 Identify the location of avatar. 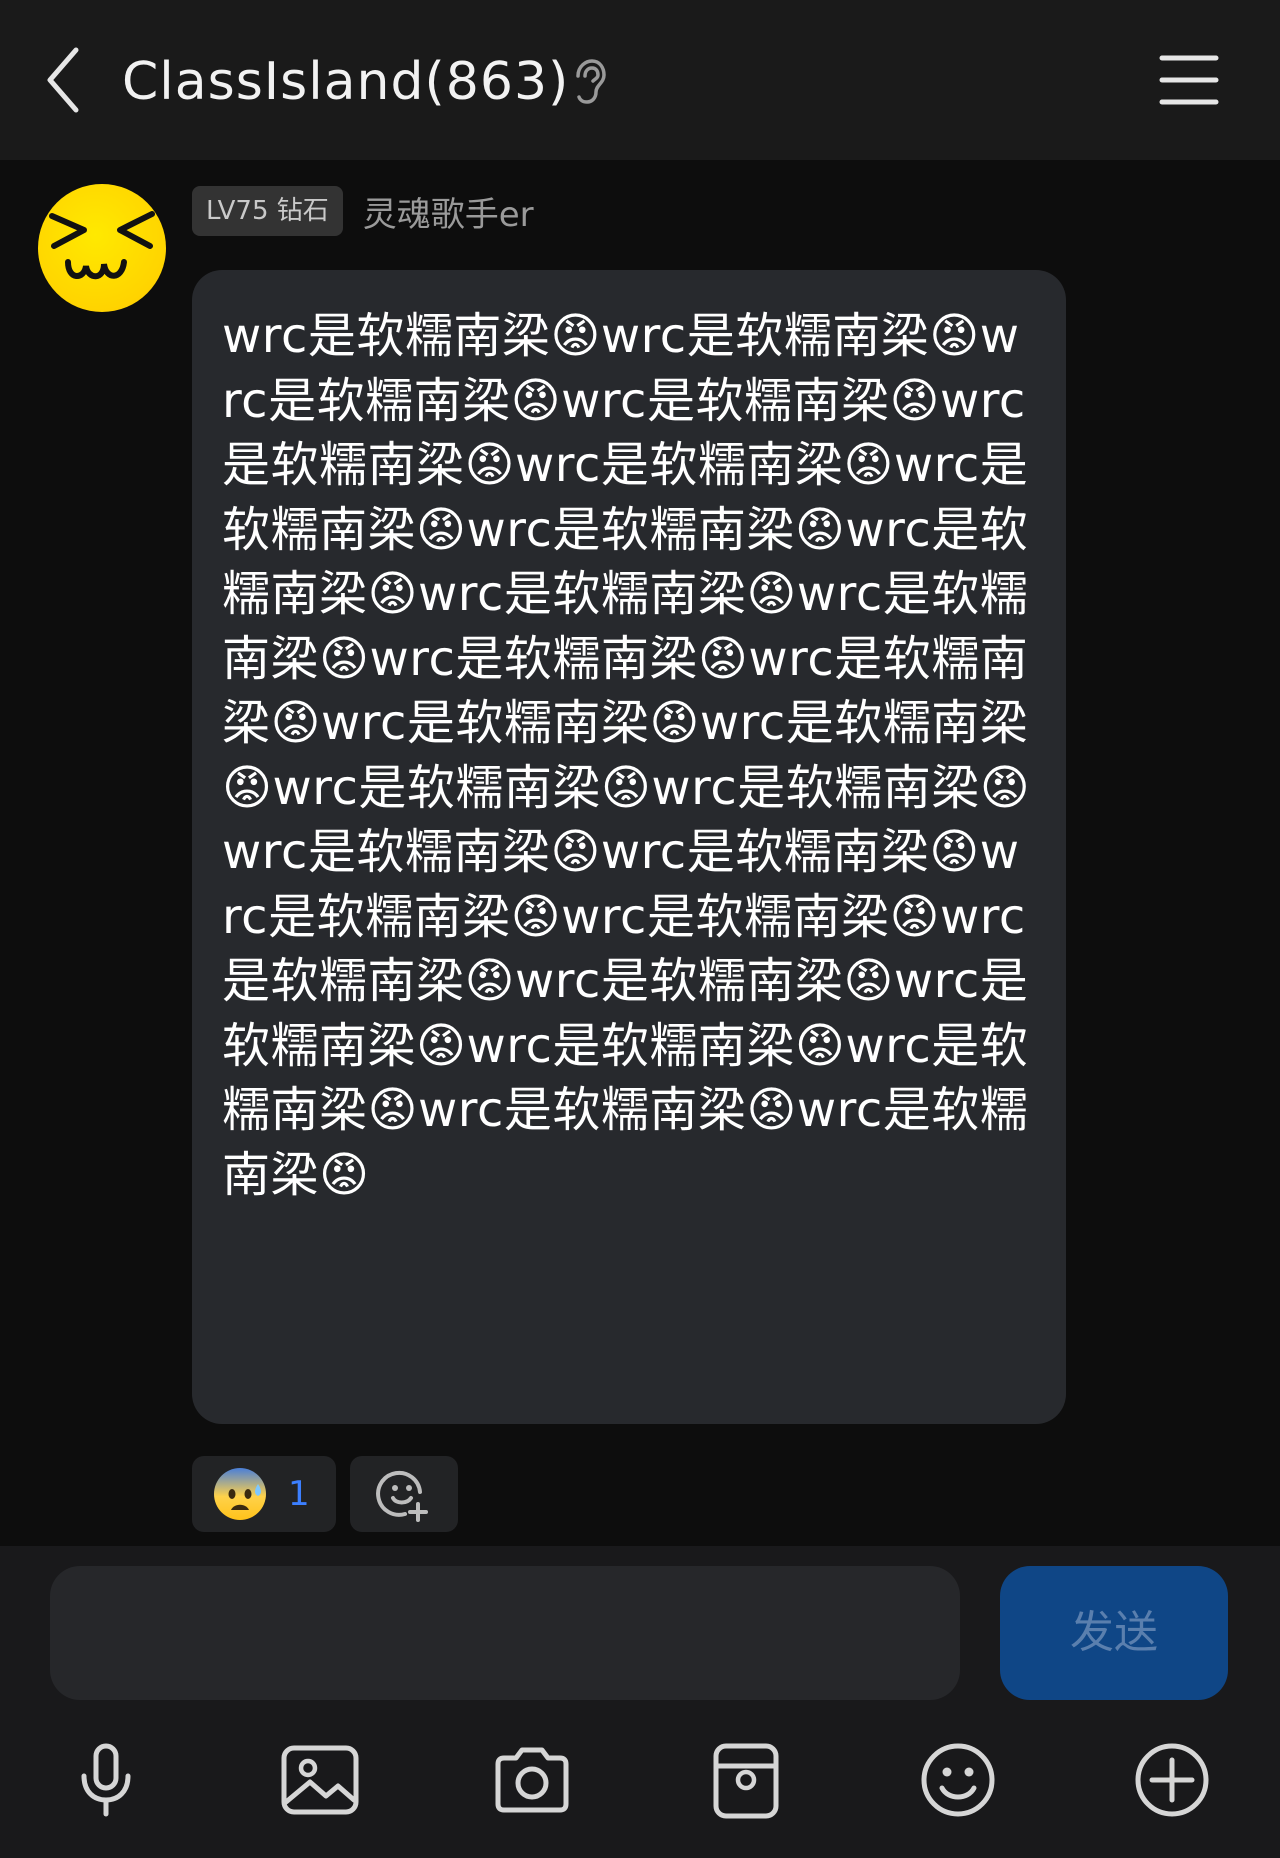
(102, 248).